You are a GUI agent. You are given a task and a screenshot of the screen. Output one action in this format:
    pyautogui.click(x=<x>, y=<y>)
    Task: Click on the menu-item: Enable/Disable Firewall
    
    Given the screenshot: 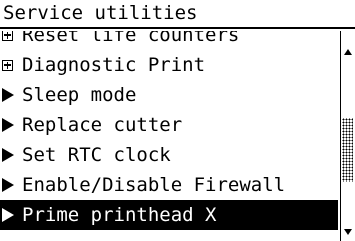 What is the action you would take?
    pyautogui.click(x=169, y=185)
    